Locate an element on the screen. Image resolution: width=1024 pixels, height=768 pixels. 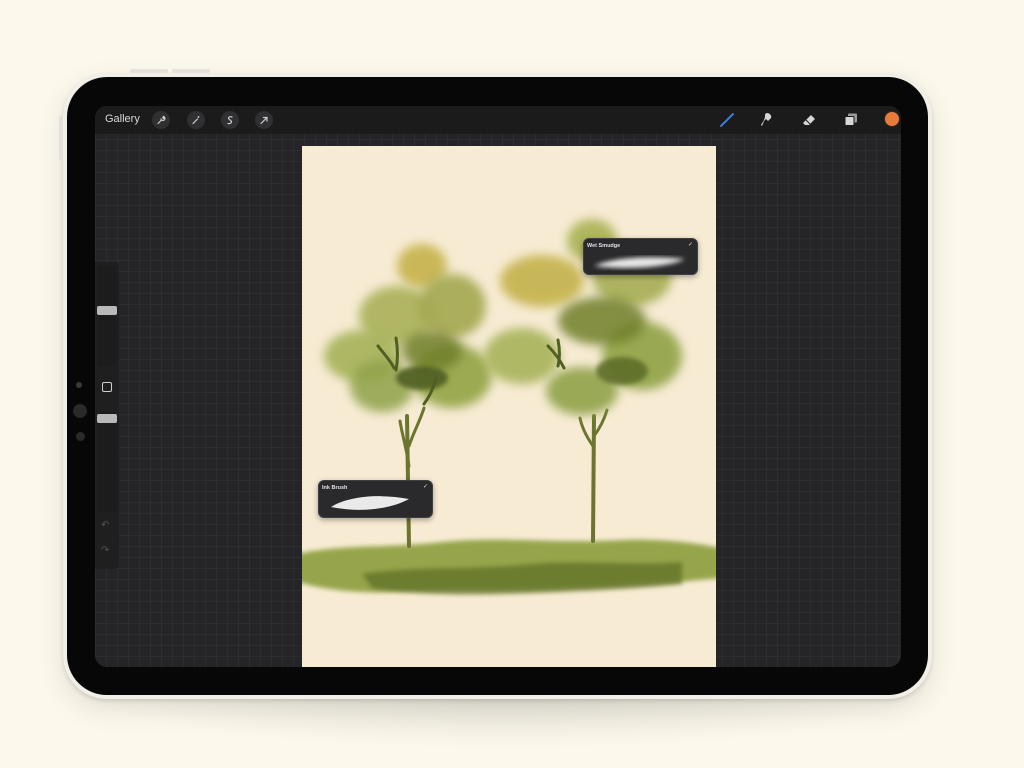
camera-lens is located at coordinates (80, 411).